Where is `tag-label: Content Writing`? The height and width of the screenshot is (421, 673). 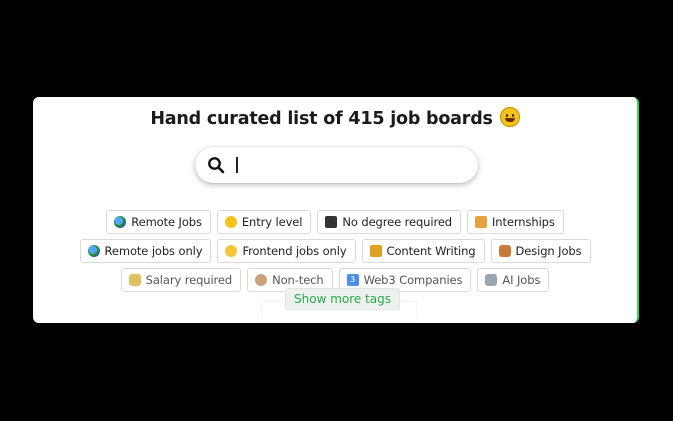
tag-label: Content Writing is located at coordinates (431, 251).